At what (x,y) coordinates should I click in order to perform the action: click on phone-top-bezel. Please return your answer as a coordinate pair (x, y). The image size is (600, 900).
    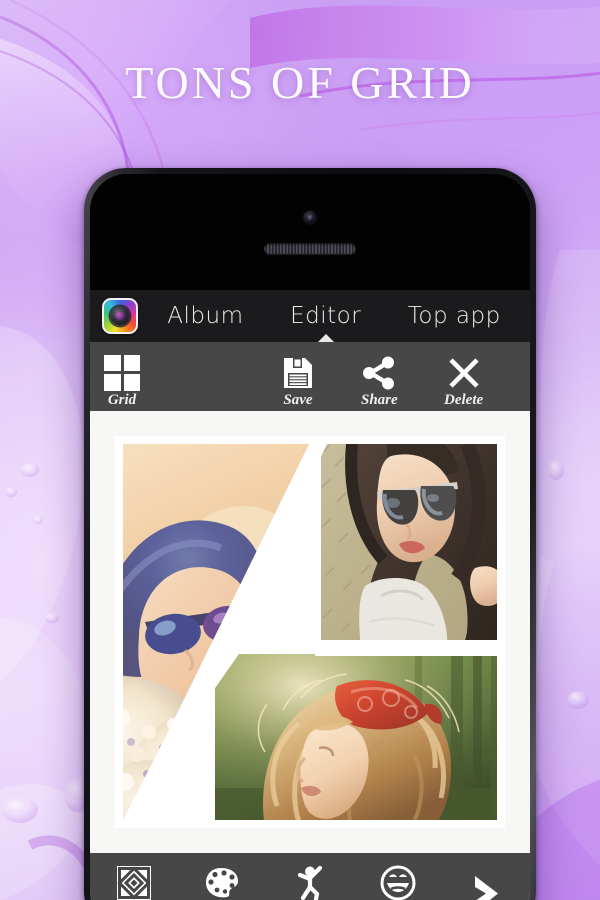
    Looking at the image, I should click on (310, 232).